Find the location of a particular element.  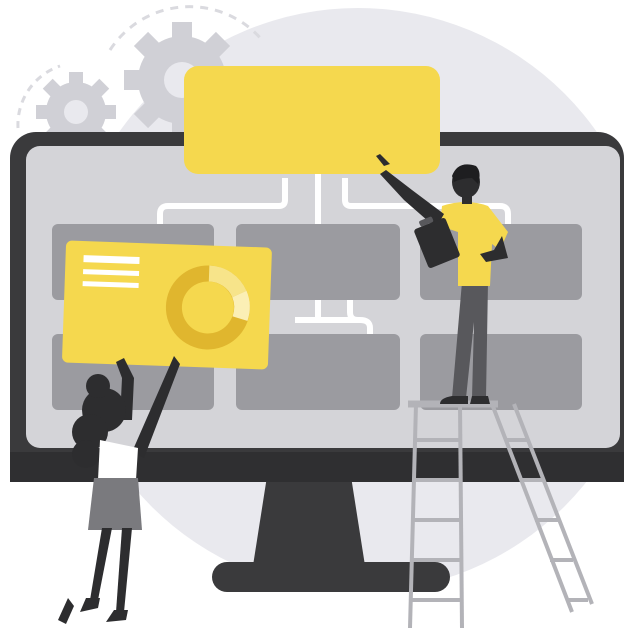

monitor-base is located at coordinates (331, 577).